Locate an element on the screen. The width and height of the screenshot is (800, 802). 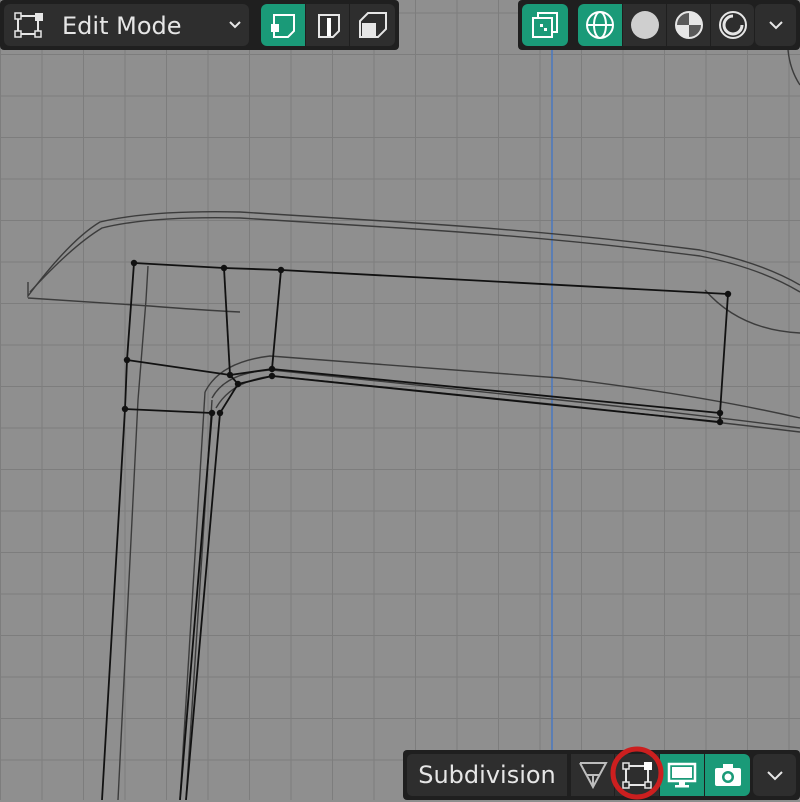
chair-back-cutout is located at coordinates (752, 311).